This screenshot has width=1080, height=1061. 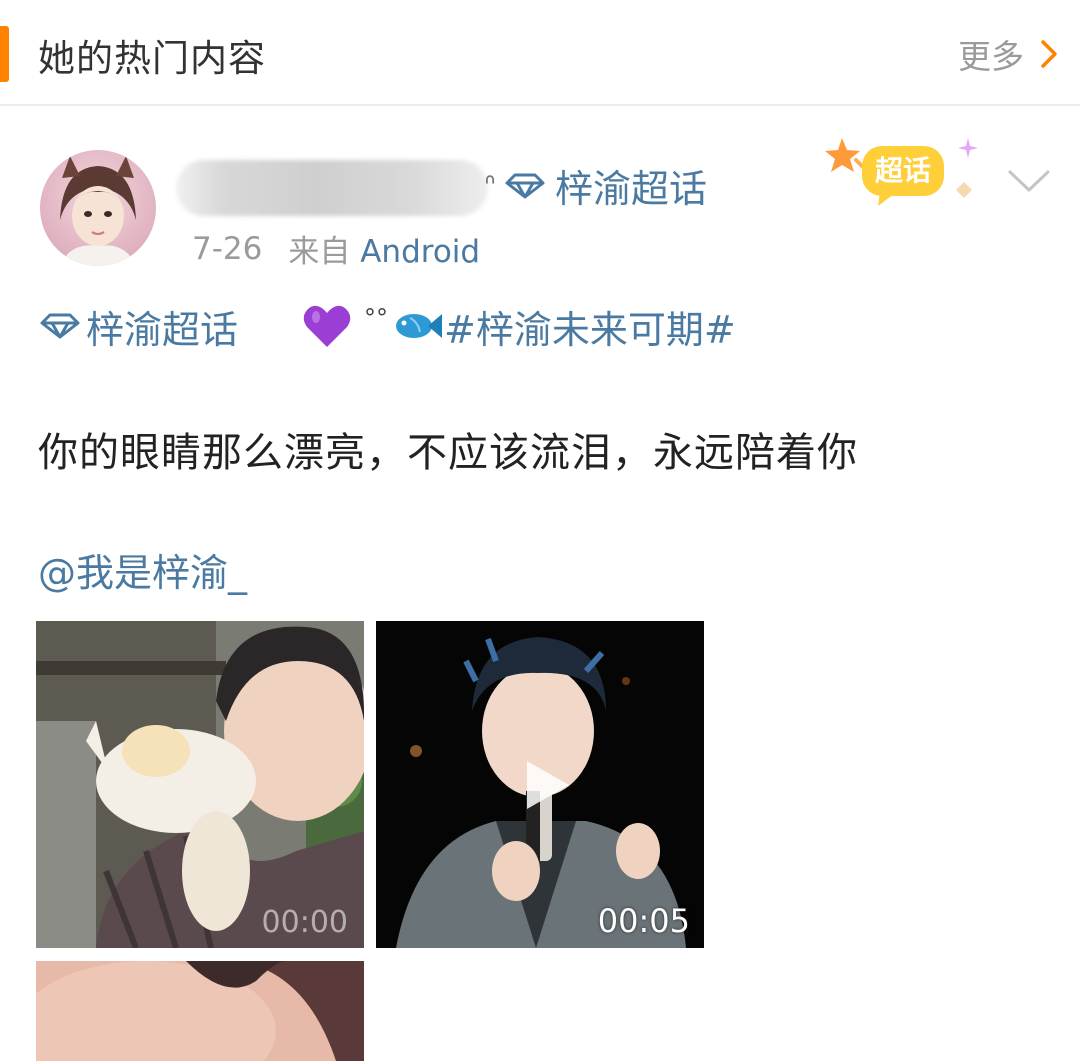 I want to click on chaohua-link-inline: 梓渝超话, so click(x=139, y=326).